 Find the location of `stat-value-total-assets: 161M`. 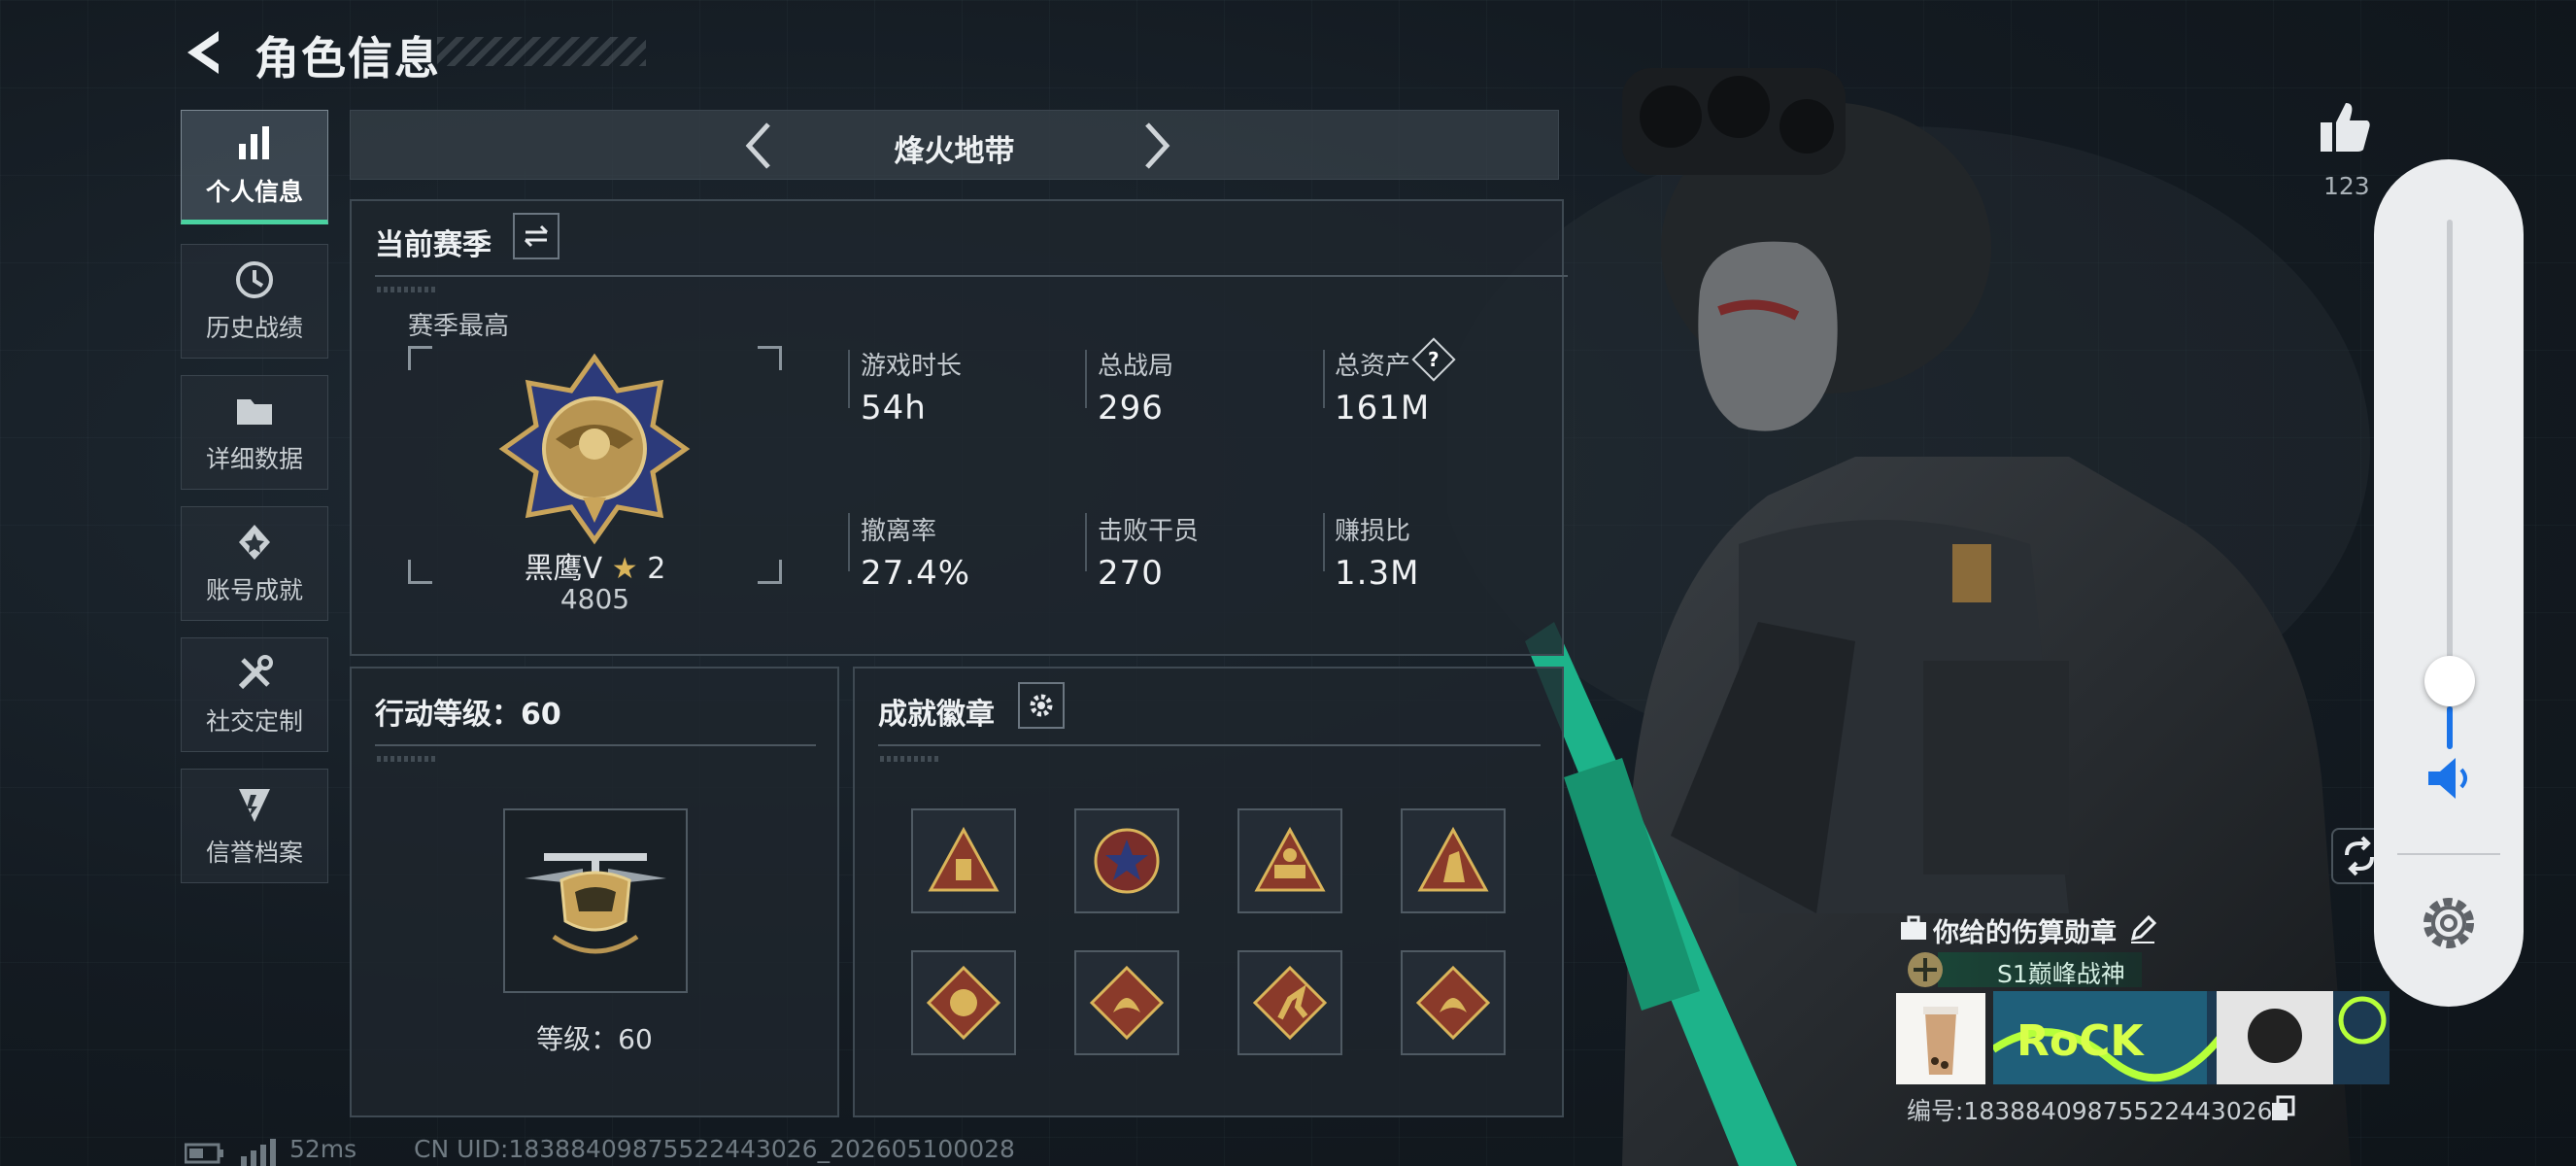

stat-value-total-assets: 161M is located at coordinates (1383, 408).